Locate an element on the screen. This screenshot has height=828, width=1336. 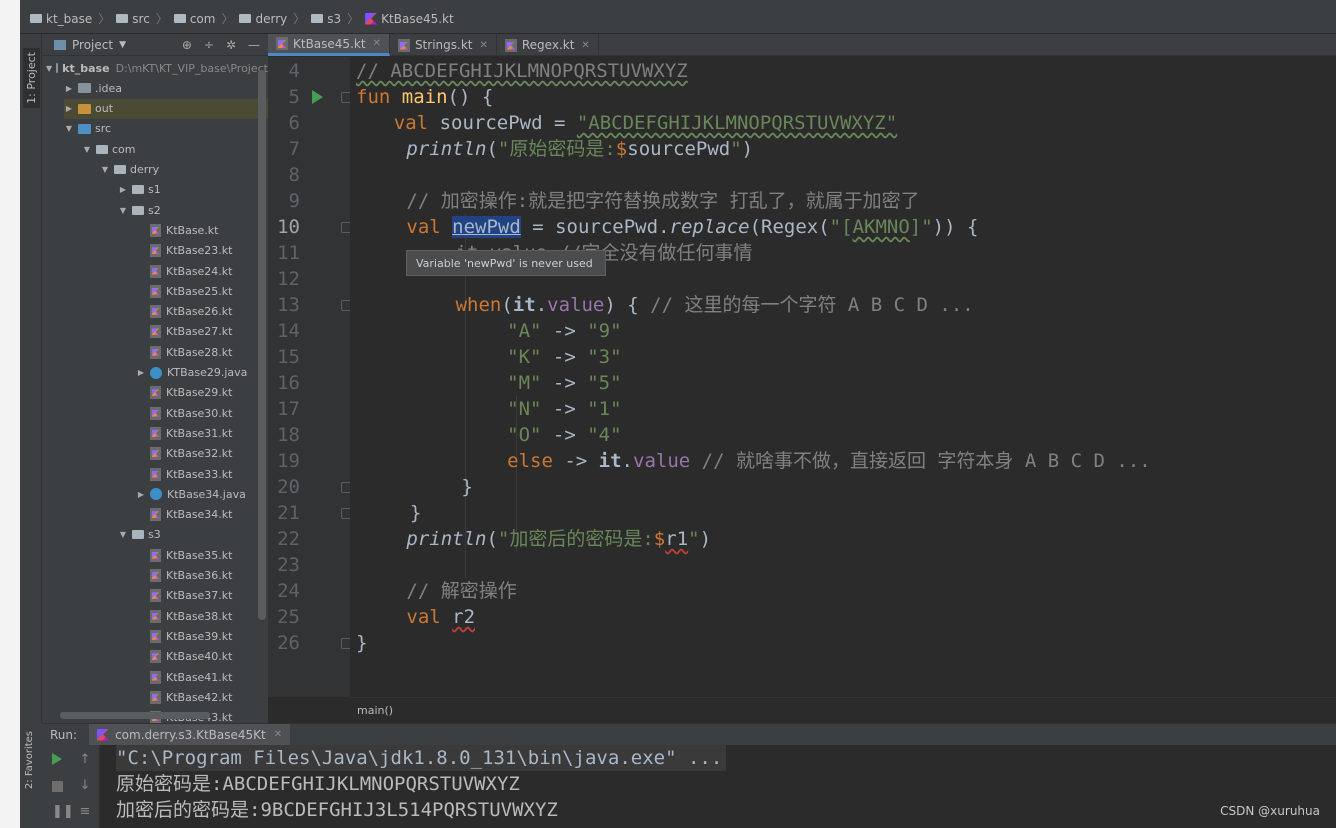
tree-item: ▶ KtBase34.java is located at coordinates (202, 494).